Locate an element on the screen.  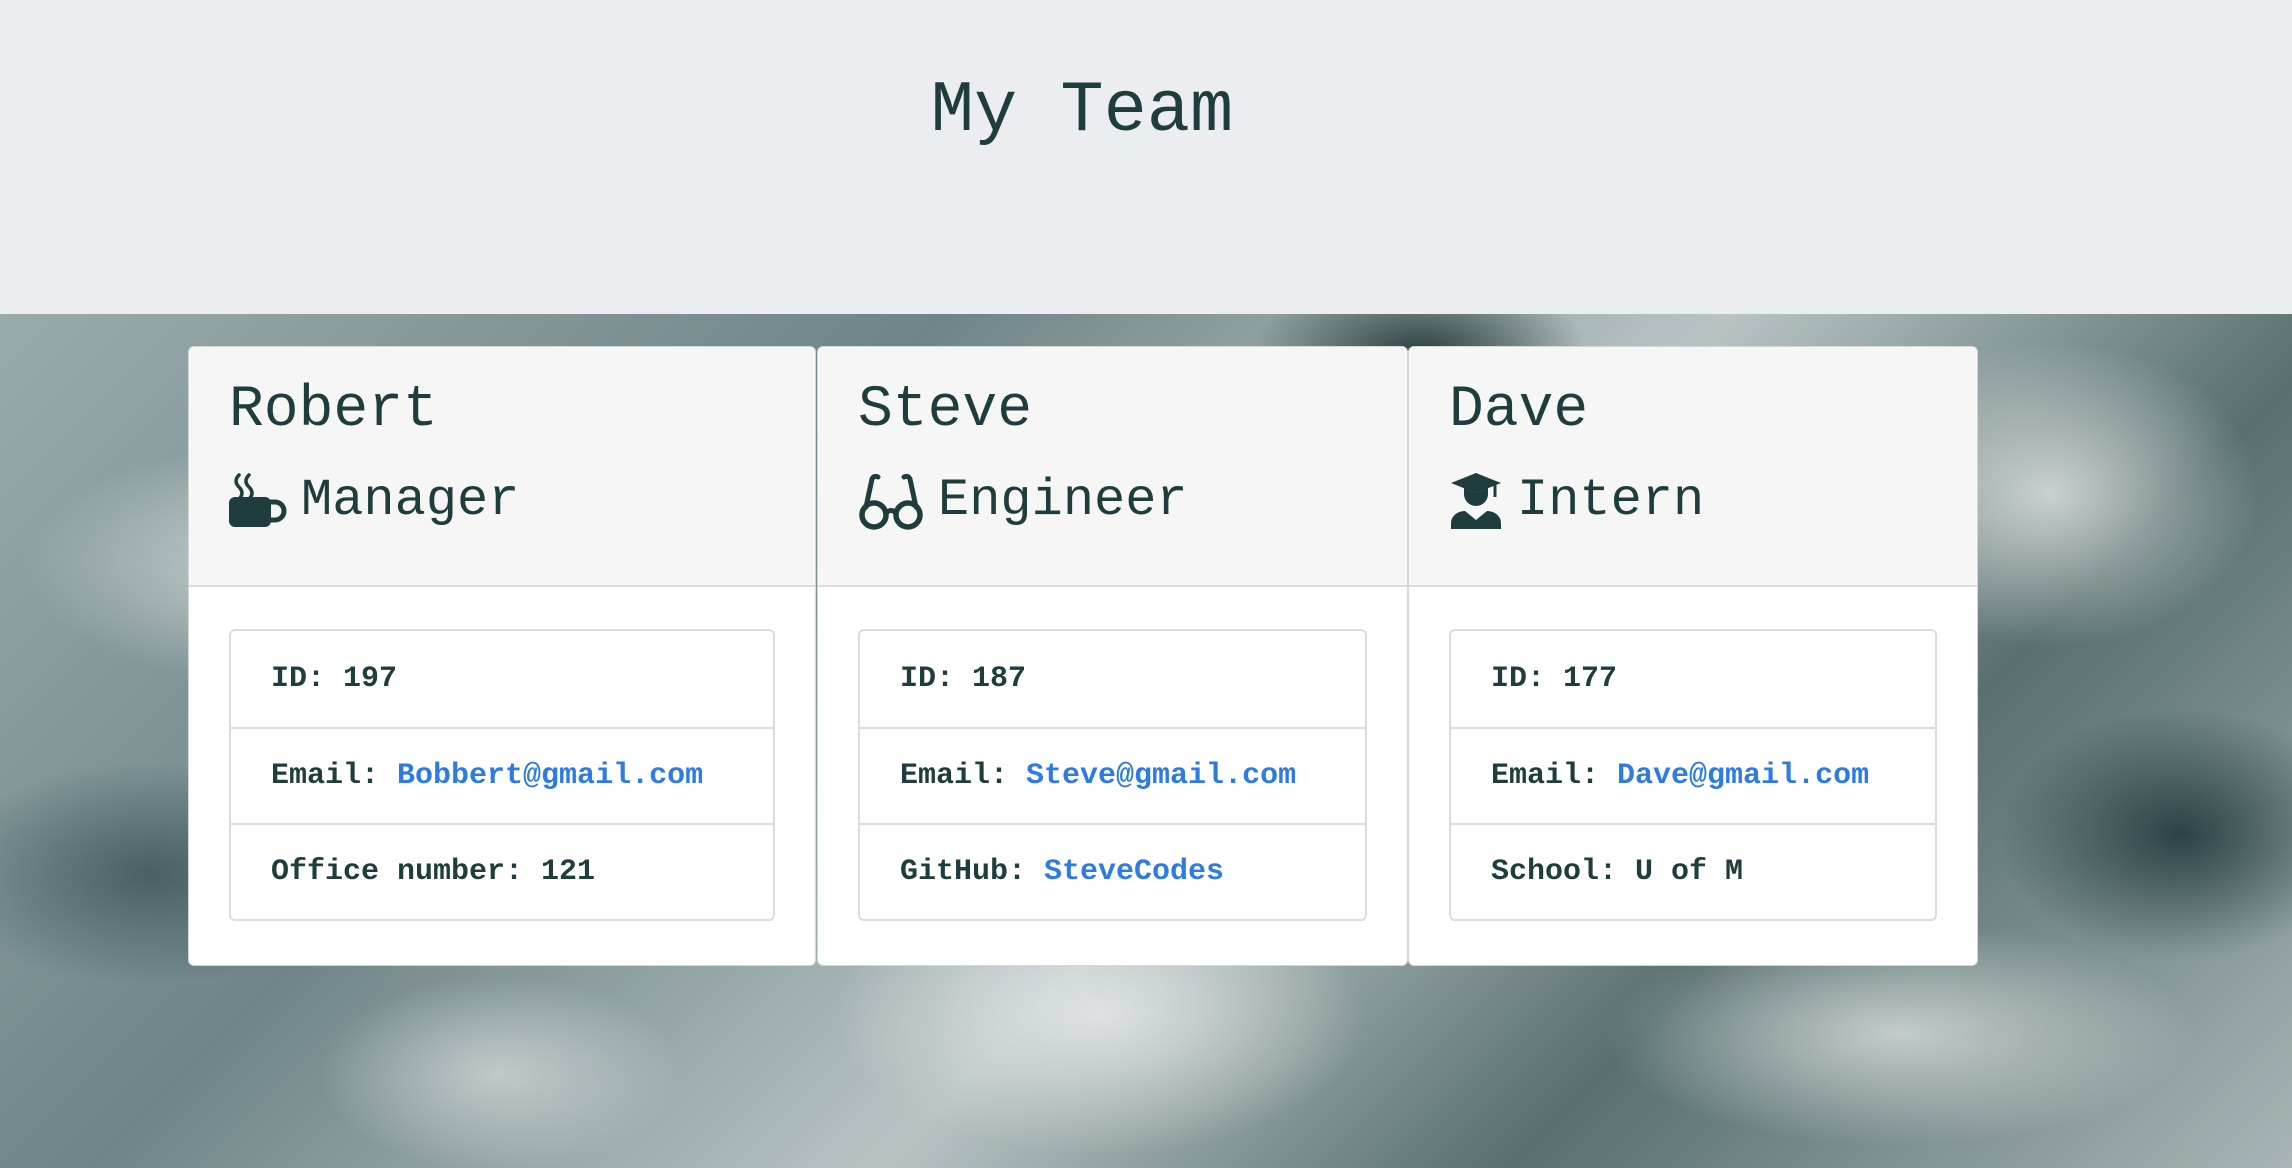
role-label: Manager is located at coordinates (410, 500).